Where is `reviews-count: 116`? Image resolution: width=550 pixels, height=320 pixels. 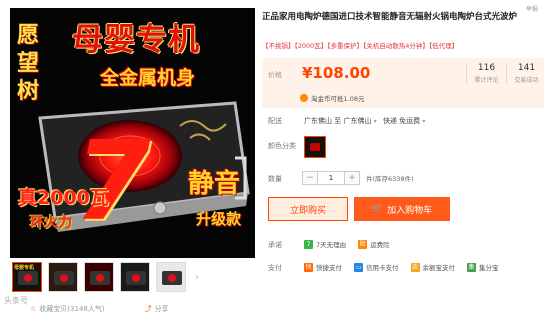
reviews-count: 116 is located at coordinates (486, 68).